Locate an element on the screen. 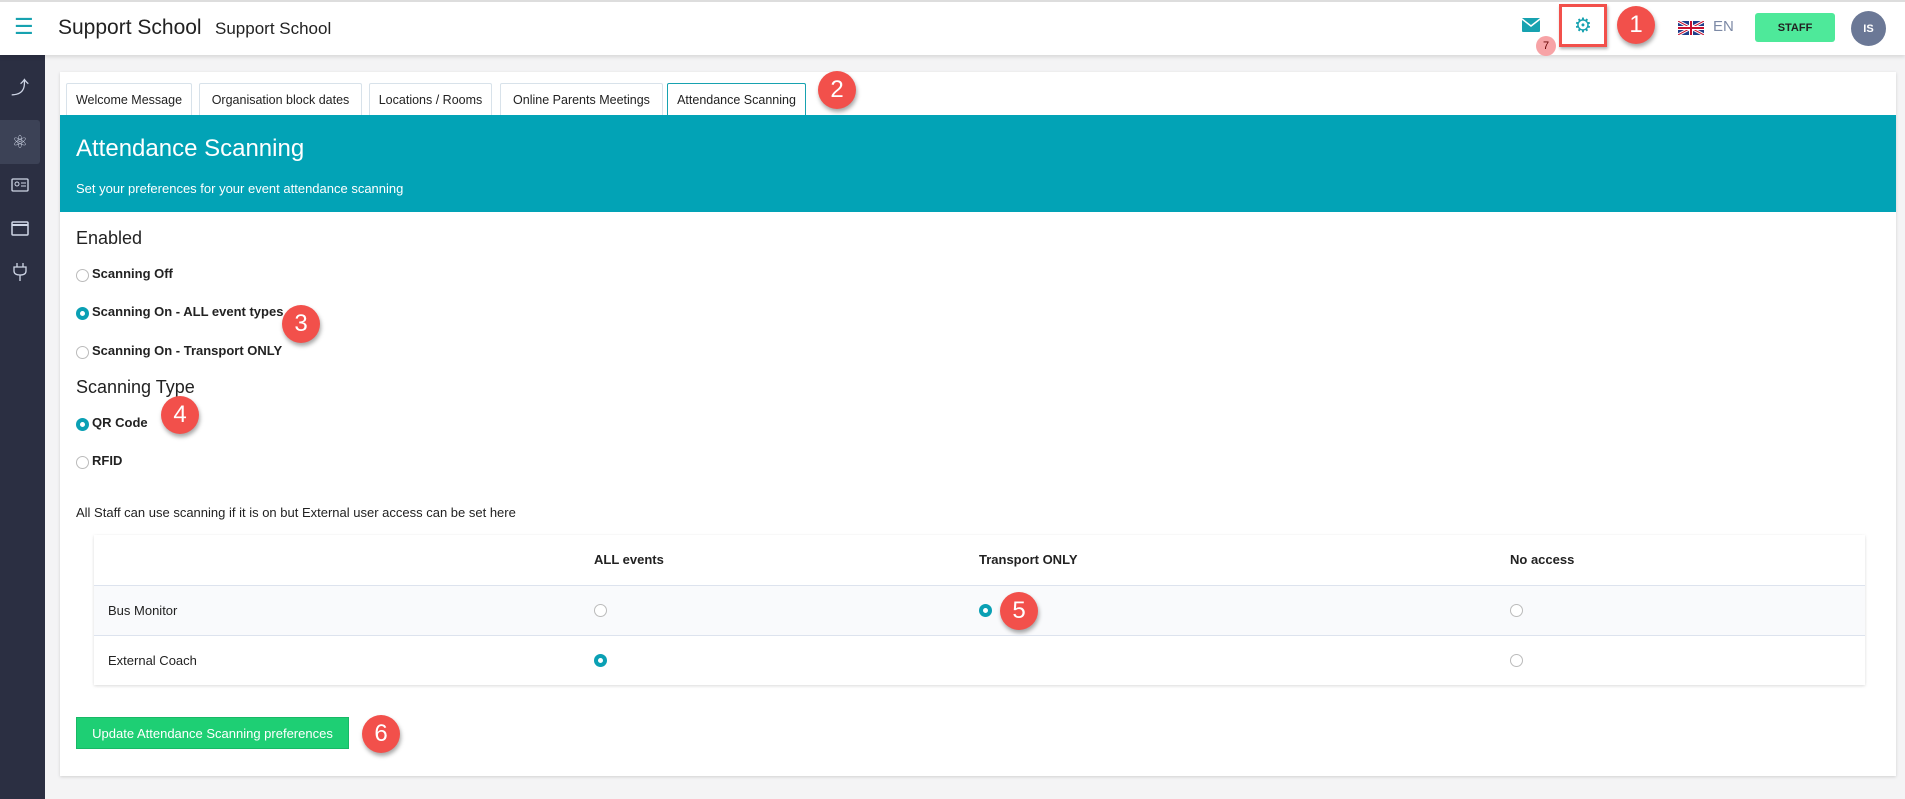  hamburger-menu-icon: ☰ is located at coordinates (24, 27).